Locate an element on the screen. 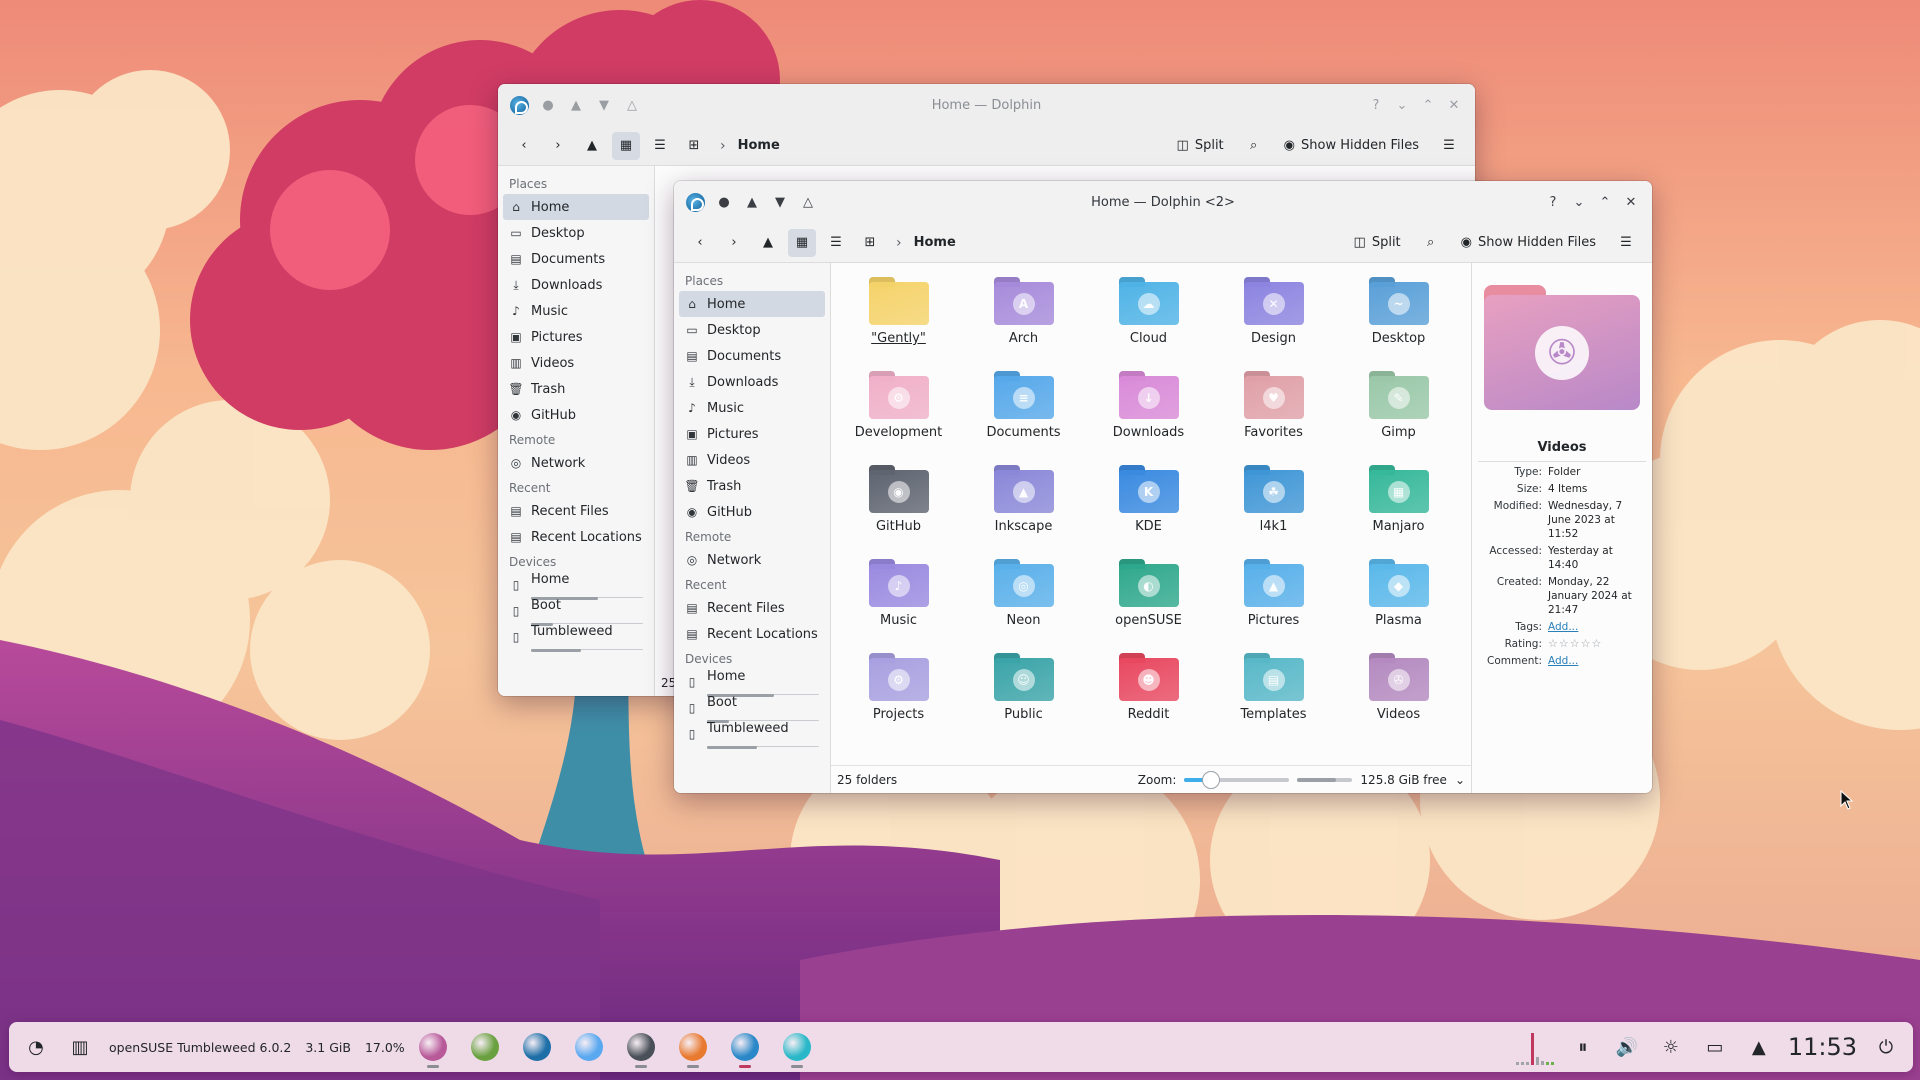 This screenshot has height=1080, width=1920. places-item-videos: ▥ Videos is located at coordinates (576, 363).